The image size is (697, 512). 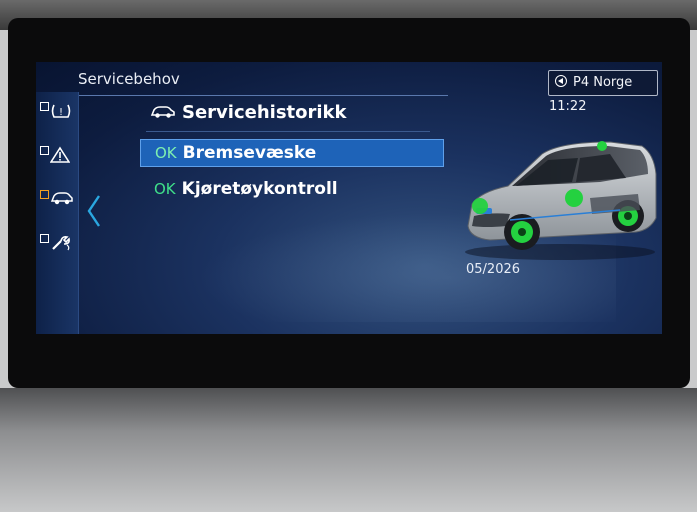 I want to click on menu-header: Servicehistorikk, so click(x=248, y=112).